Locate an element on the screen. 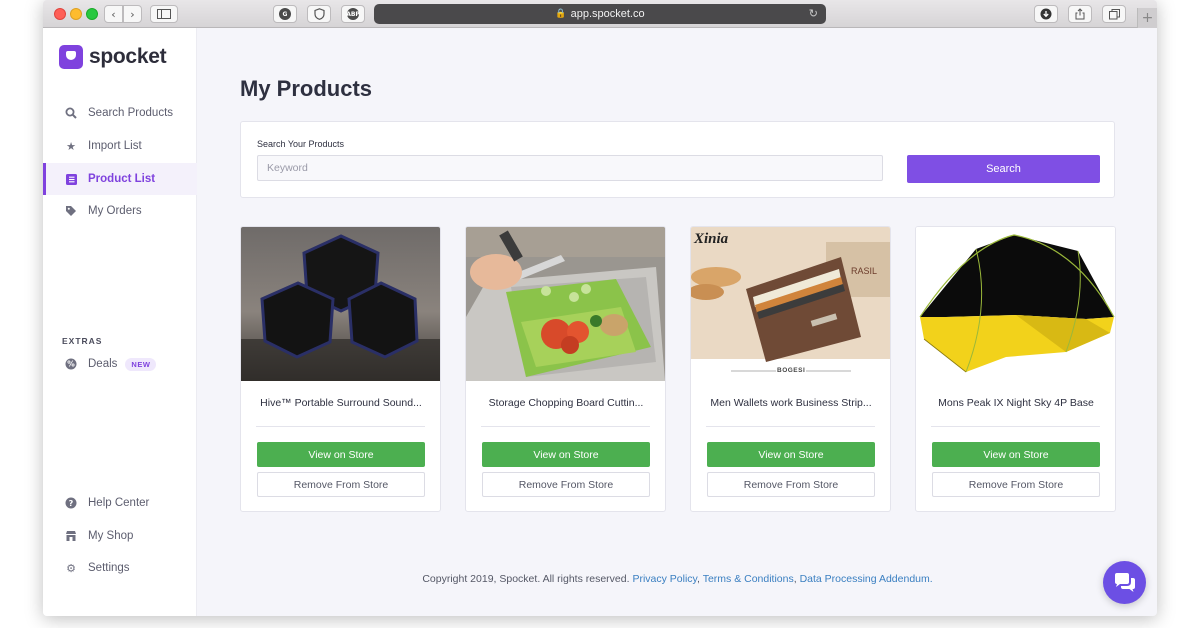 The width and height of the screenshot is (1200, 628). page-title: My Products is located at coordinates (306, 88).